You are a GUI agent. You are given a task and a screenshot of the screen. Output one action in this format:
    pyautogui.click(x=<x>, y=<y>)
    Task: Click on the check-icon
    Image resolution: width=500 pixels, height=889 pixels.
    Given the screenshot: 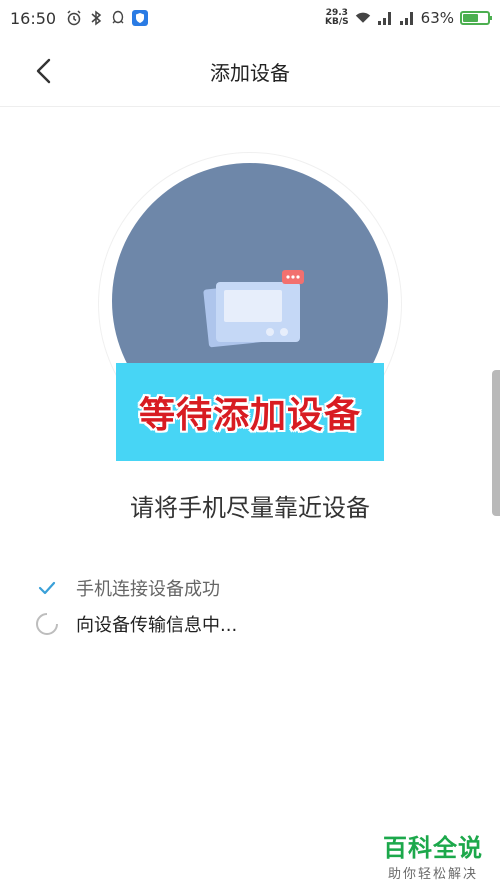 What is the action you would take?
    pyautogui.click(x=47, y=588)
    